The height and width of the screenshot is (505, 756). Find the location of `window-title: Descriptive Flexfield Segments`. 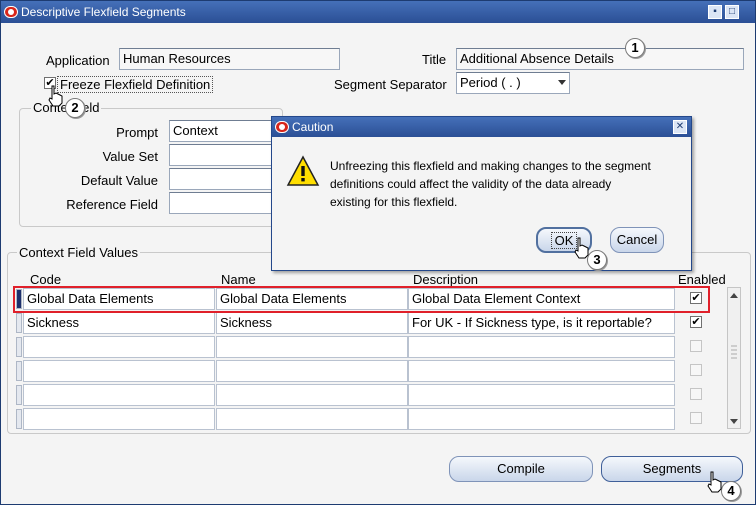

window-title: Descriptive Flexfield Segments is located at coordinates (103, 12).